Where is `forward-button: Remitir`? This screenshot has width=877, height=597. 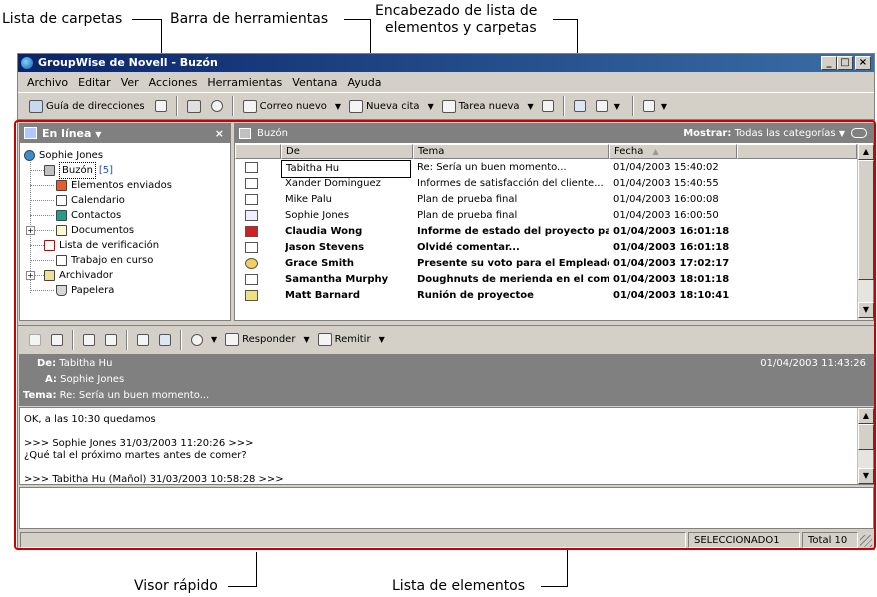 forward-button: Remitir is located at coordinates (344, 340).